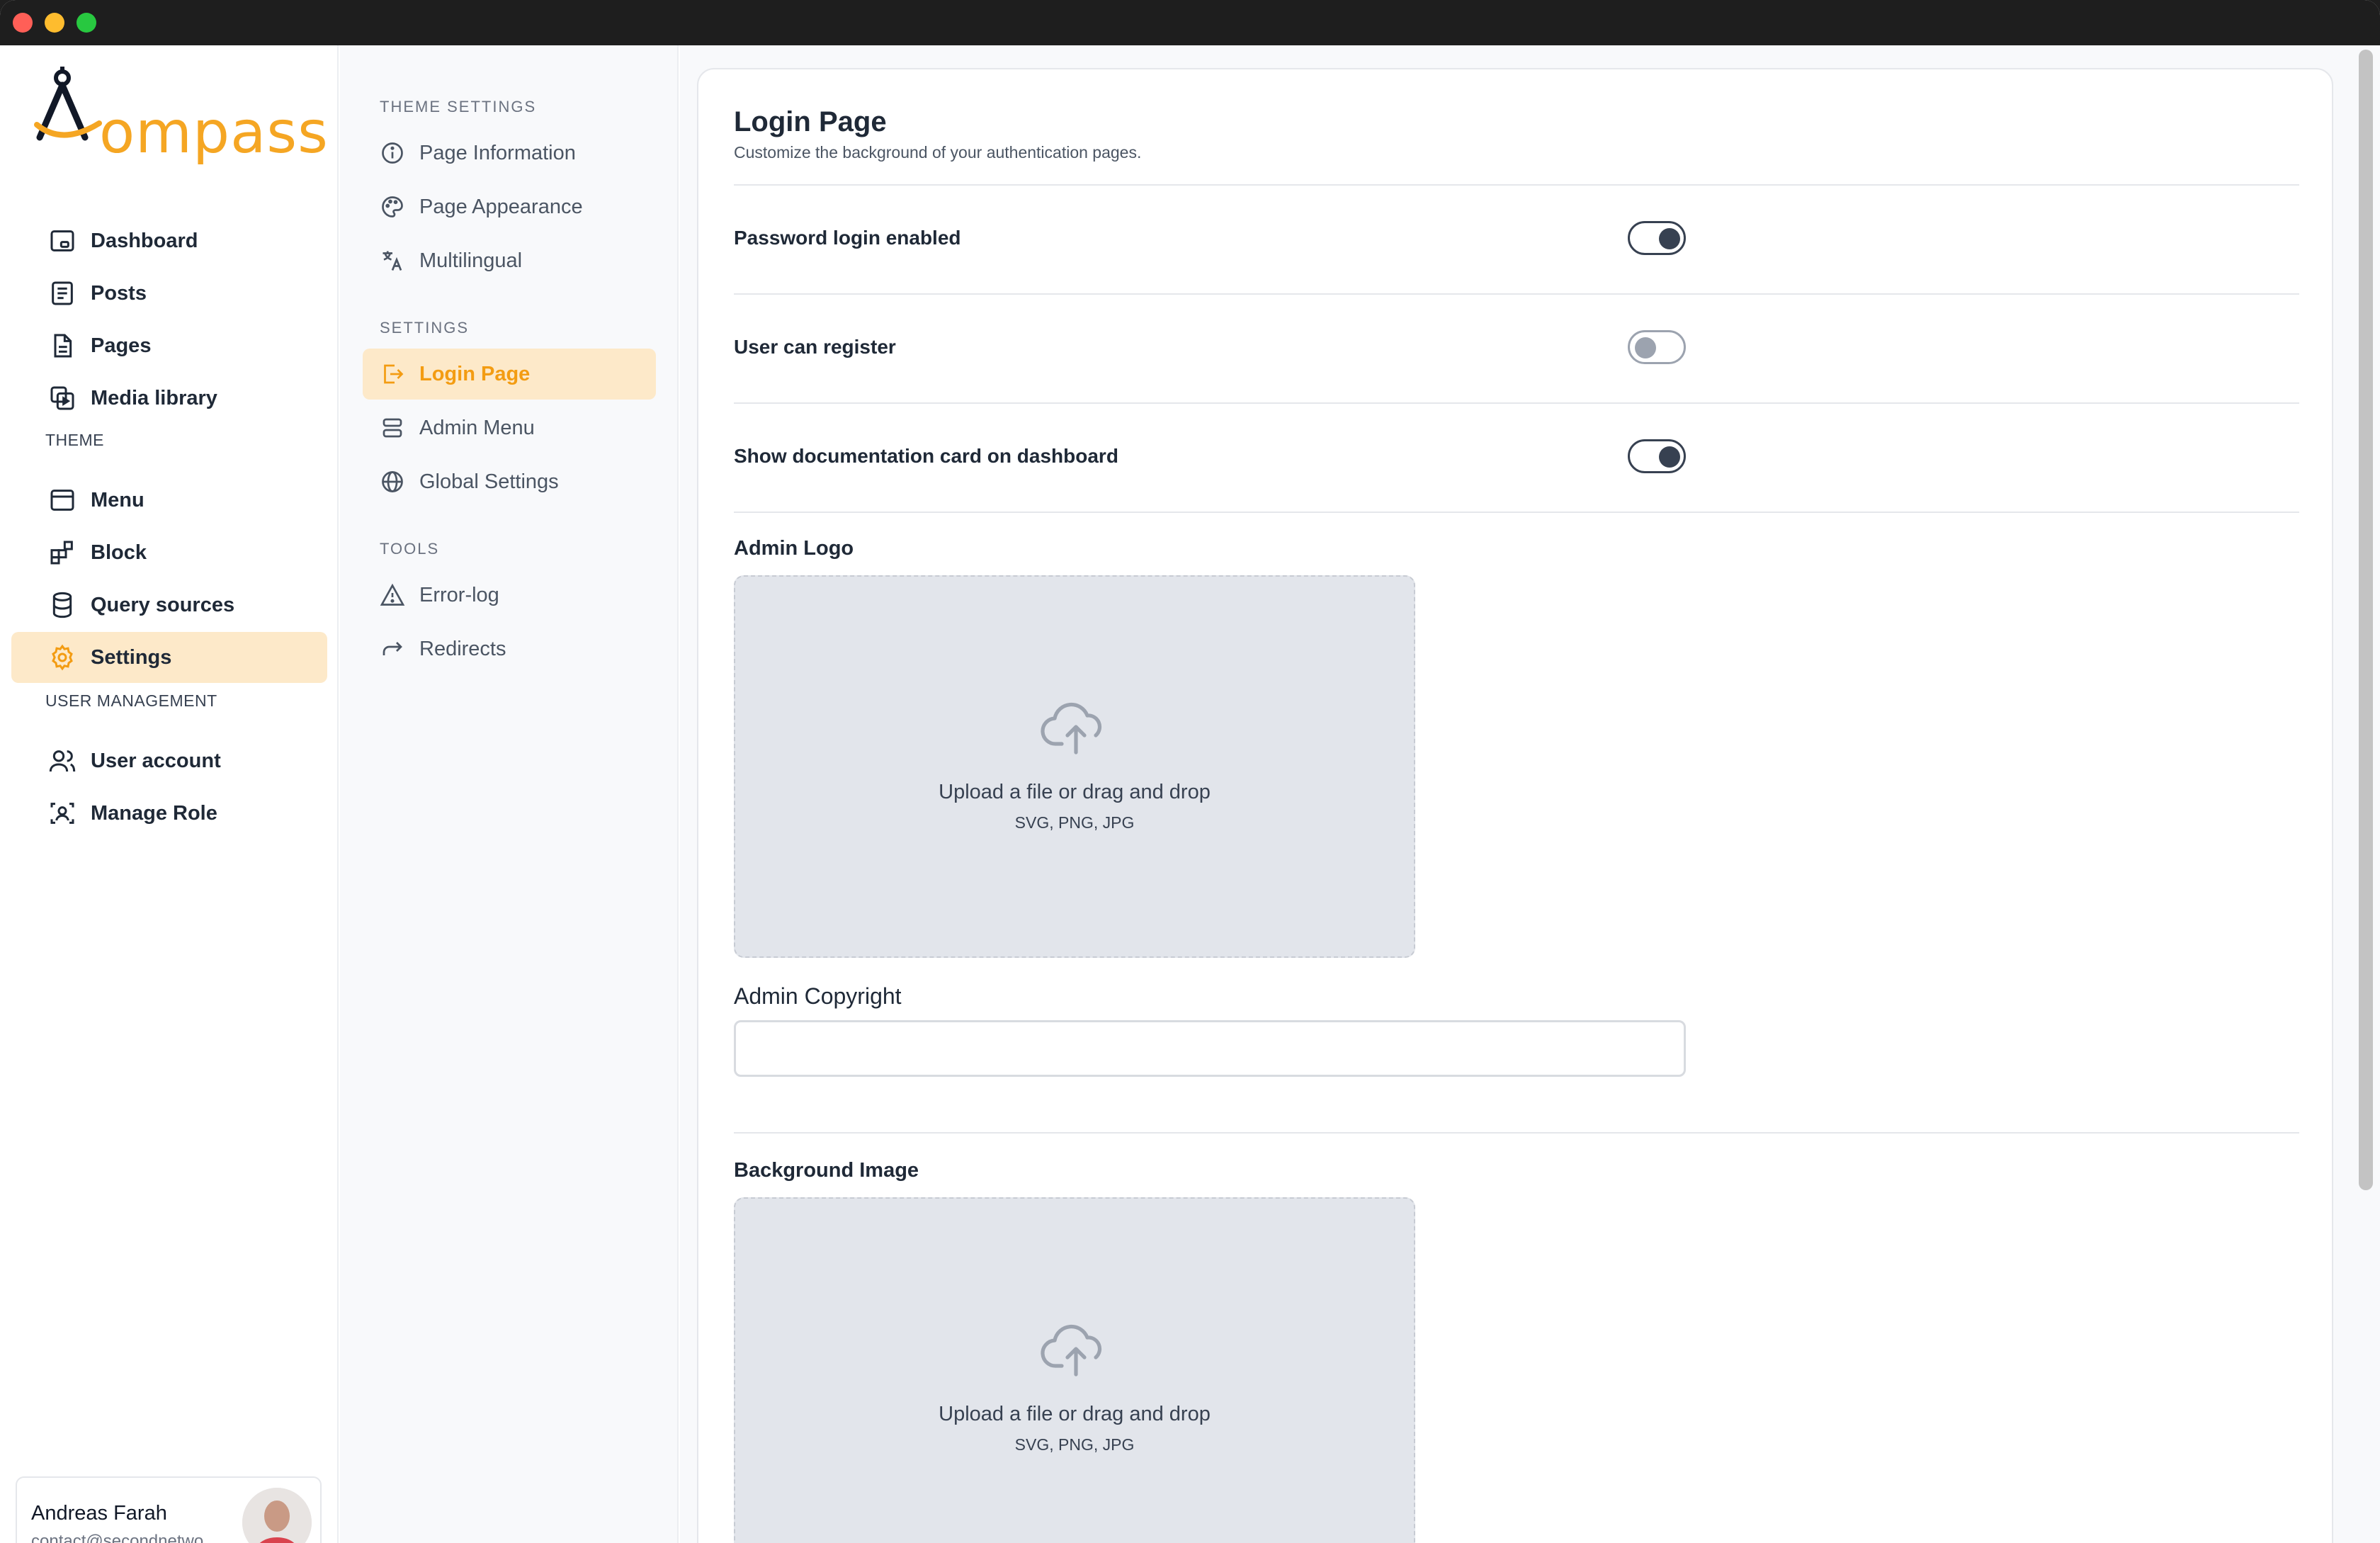 Image resolution: width=2380 pixels, height=1543 pixels. Describe the element at coordinates (1657, 347) in the screenshot. I see `user-can-register-toggle` at that location.